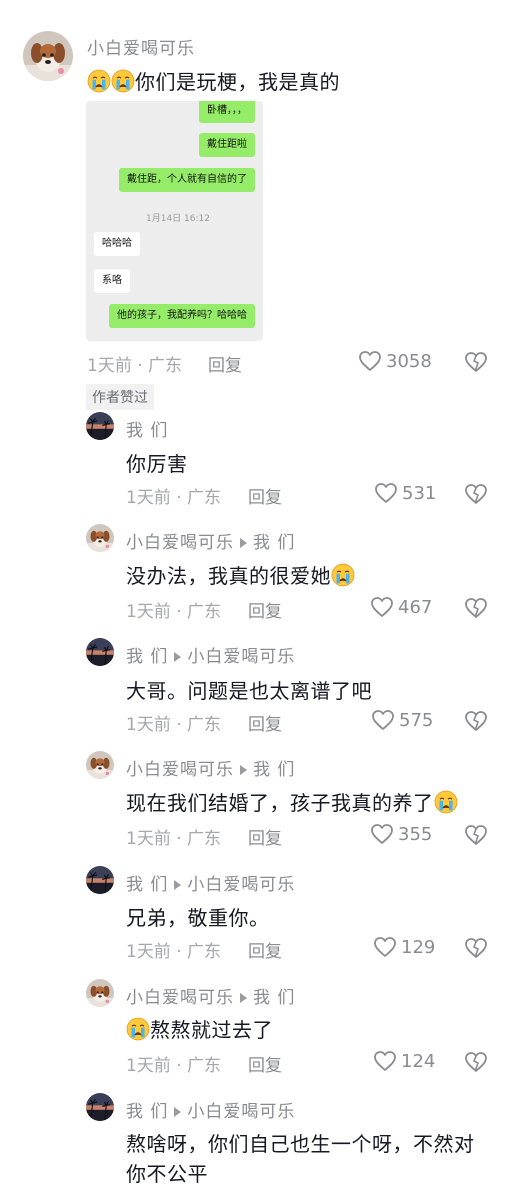 The image size is (514, 1200). I want to click on reply-text-content: 没办法，我真的很爱她, so click(228, 576).